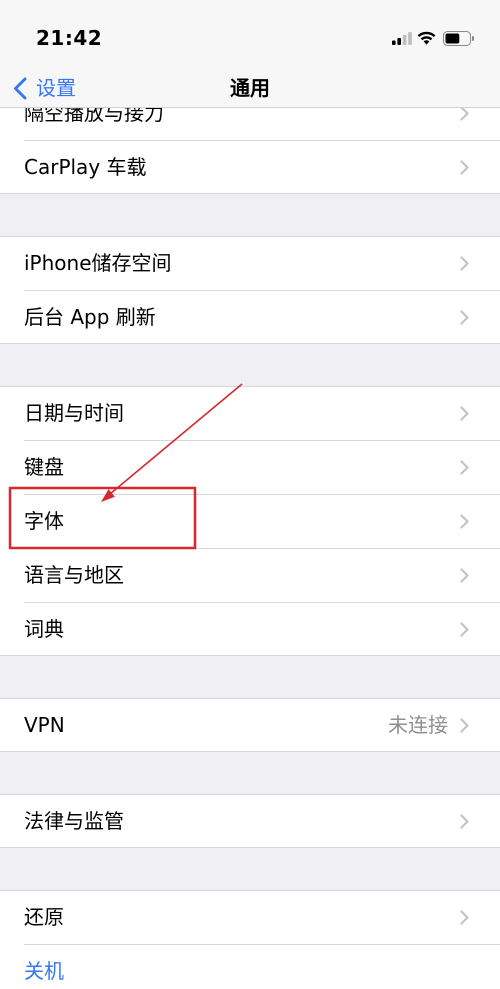 The image size is (500, 989). I want to click on settings-group: 法律与监管, so click(250, 821).